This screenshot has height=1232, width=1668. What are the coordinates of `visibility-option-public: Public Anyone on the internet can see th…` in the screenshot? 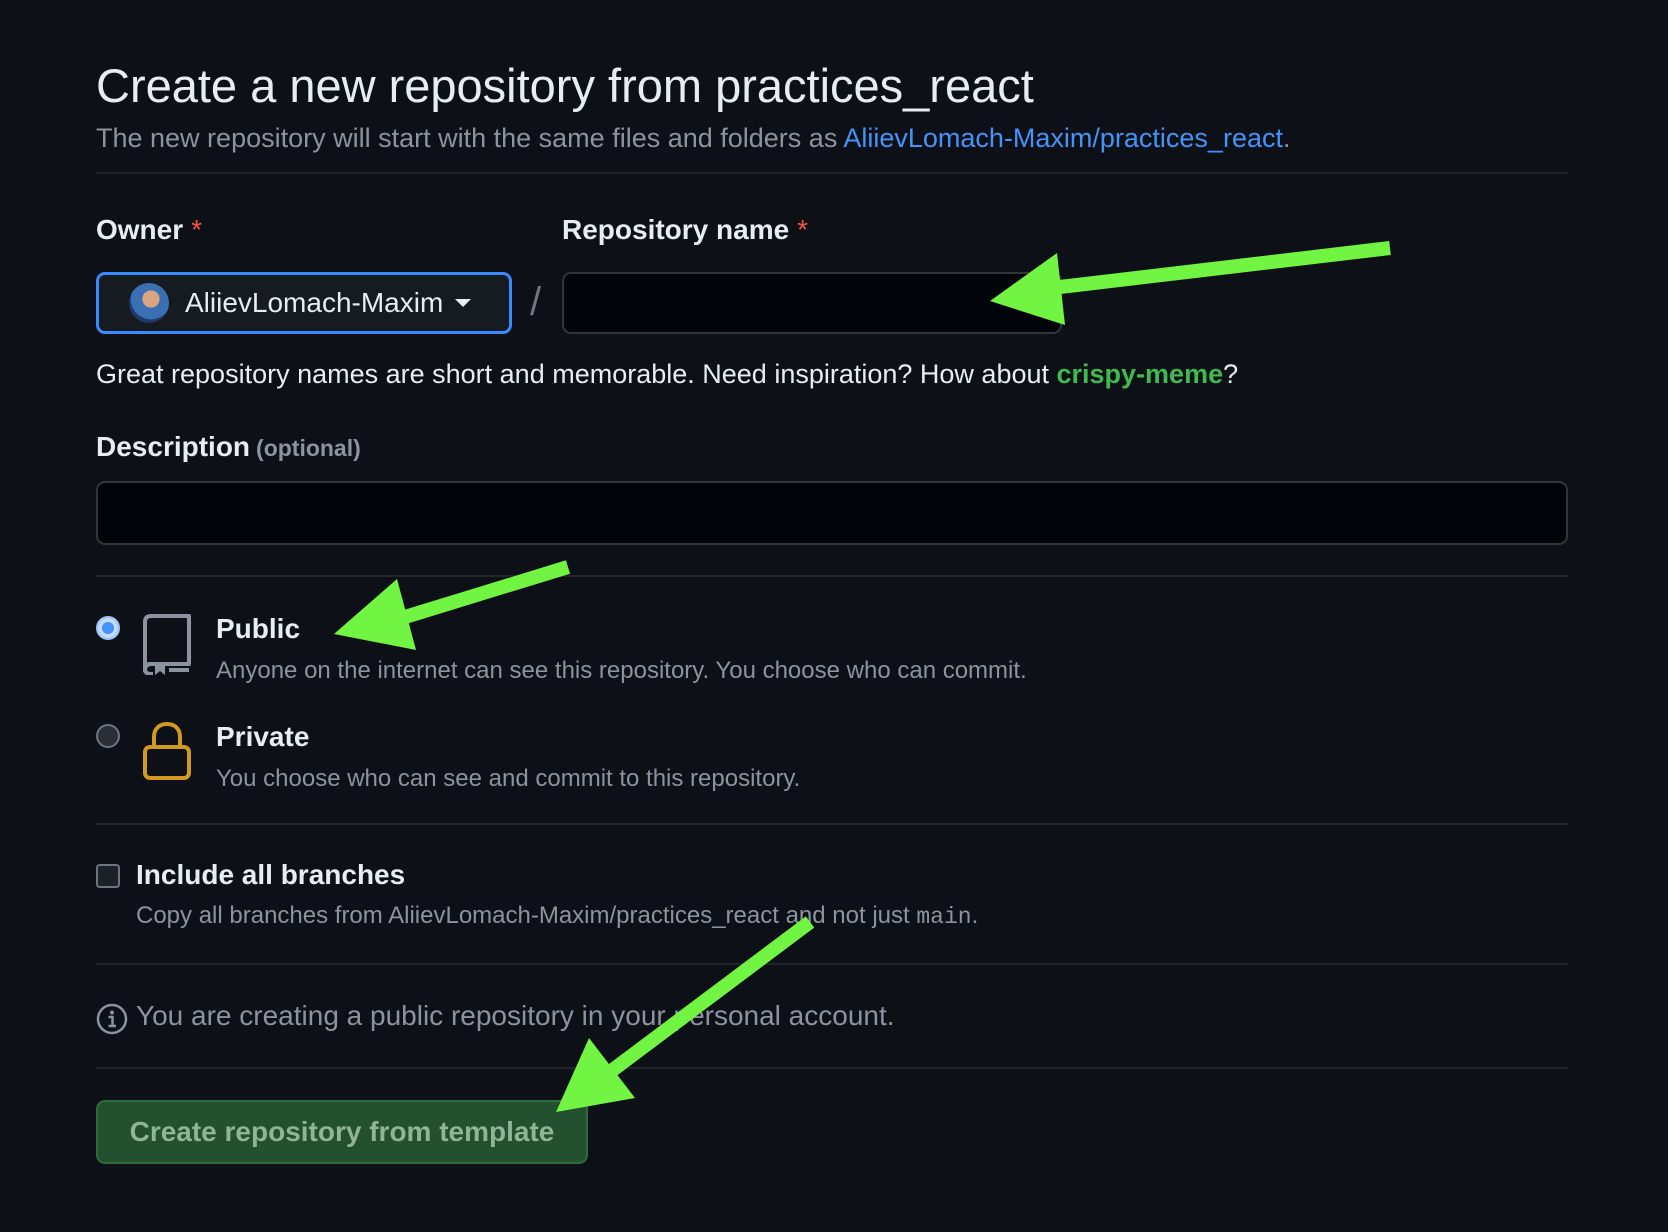 It's located at (646, 653).